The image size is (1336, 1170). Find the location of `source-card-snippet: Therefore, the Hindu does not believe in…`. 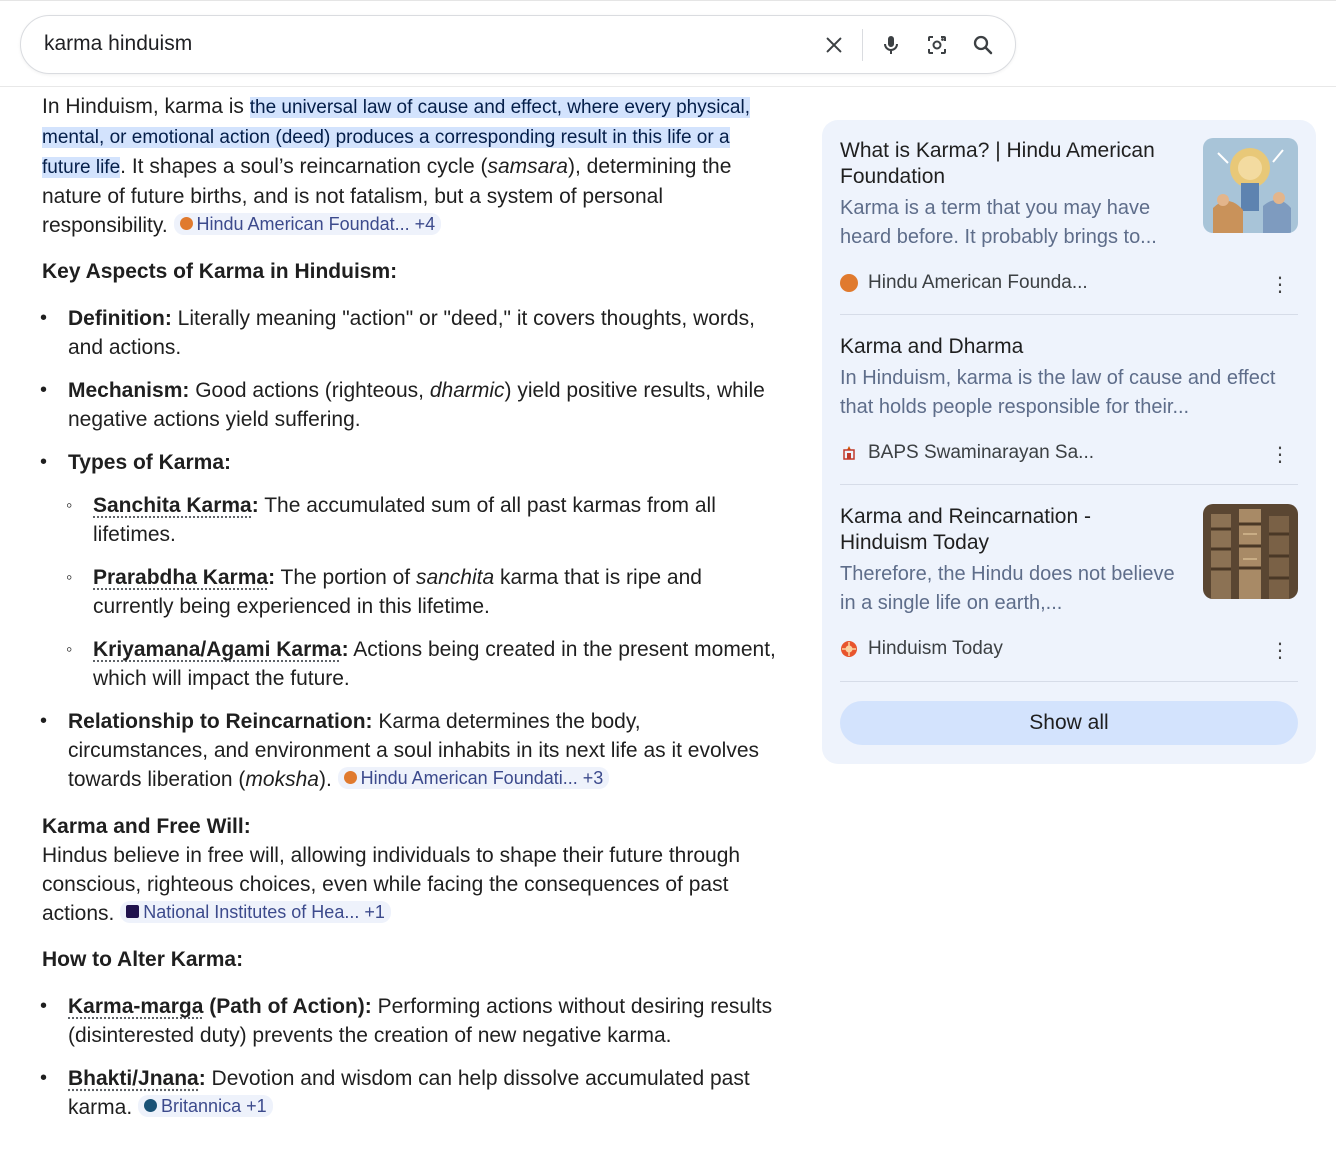

source-card-snippet: Therefore, the Hindu does not believe in… is located at coordinates (1007, 588).